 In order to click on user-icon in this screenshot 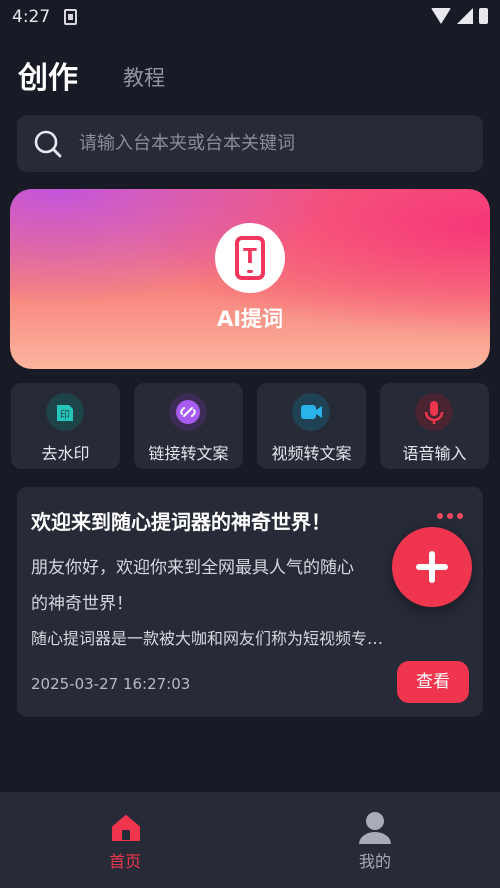, I will do `click(375, 828)`.